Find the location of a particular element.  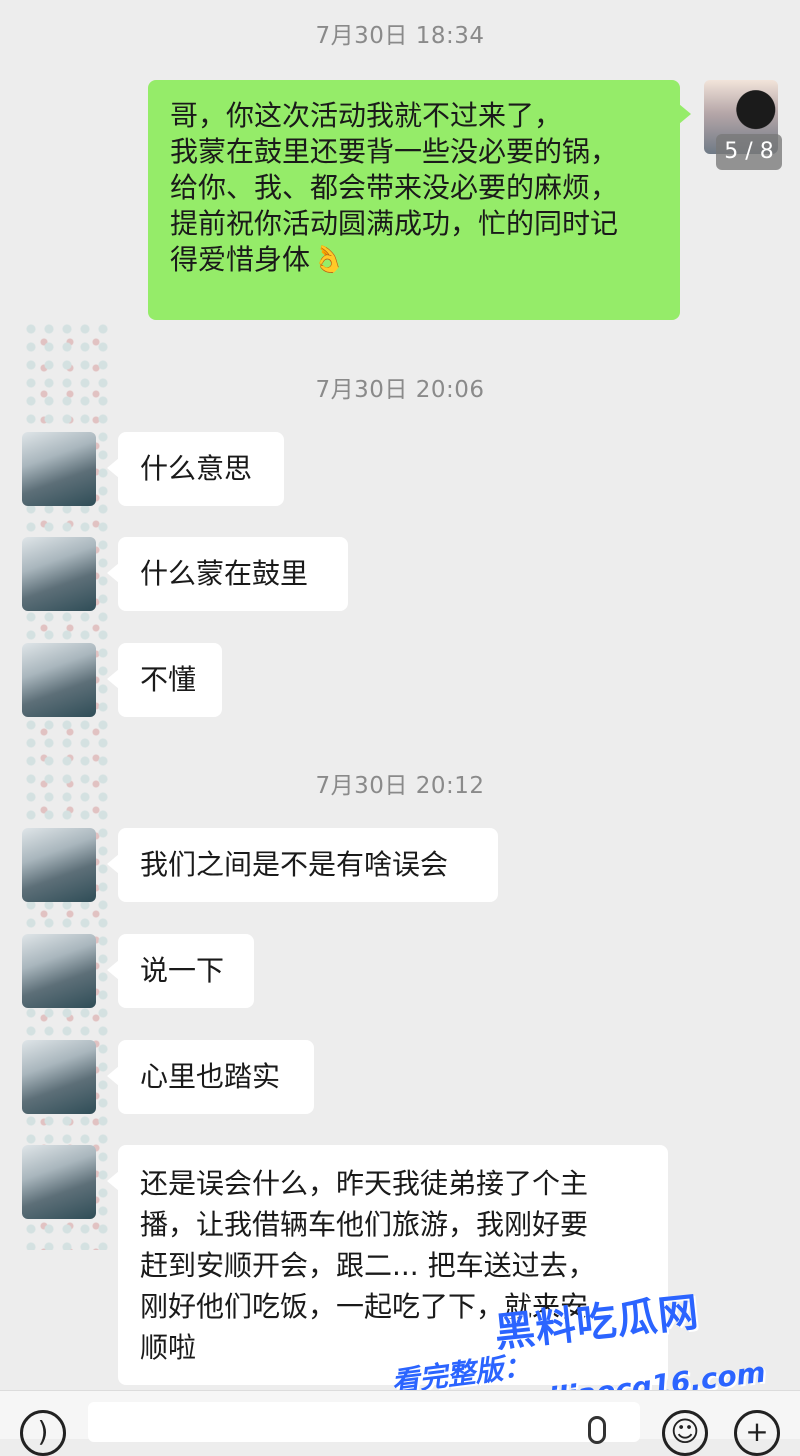

incoming-message: 不懂 is located at coordinates (164, 680).